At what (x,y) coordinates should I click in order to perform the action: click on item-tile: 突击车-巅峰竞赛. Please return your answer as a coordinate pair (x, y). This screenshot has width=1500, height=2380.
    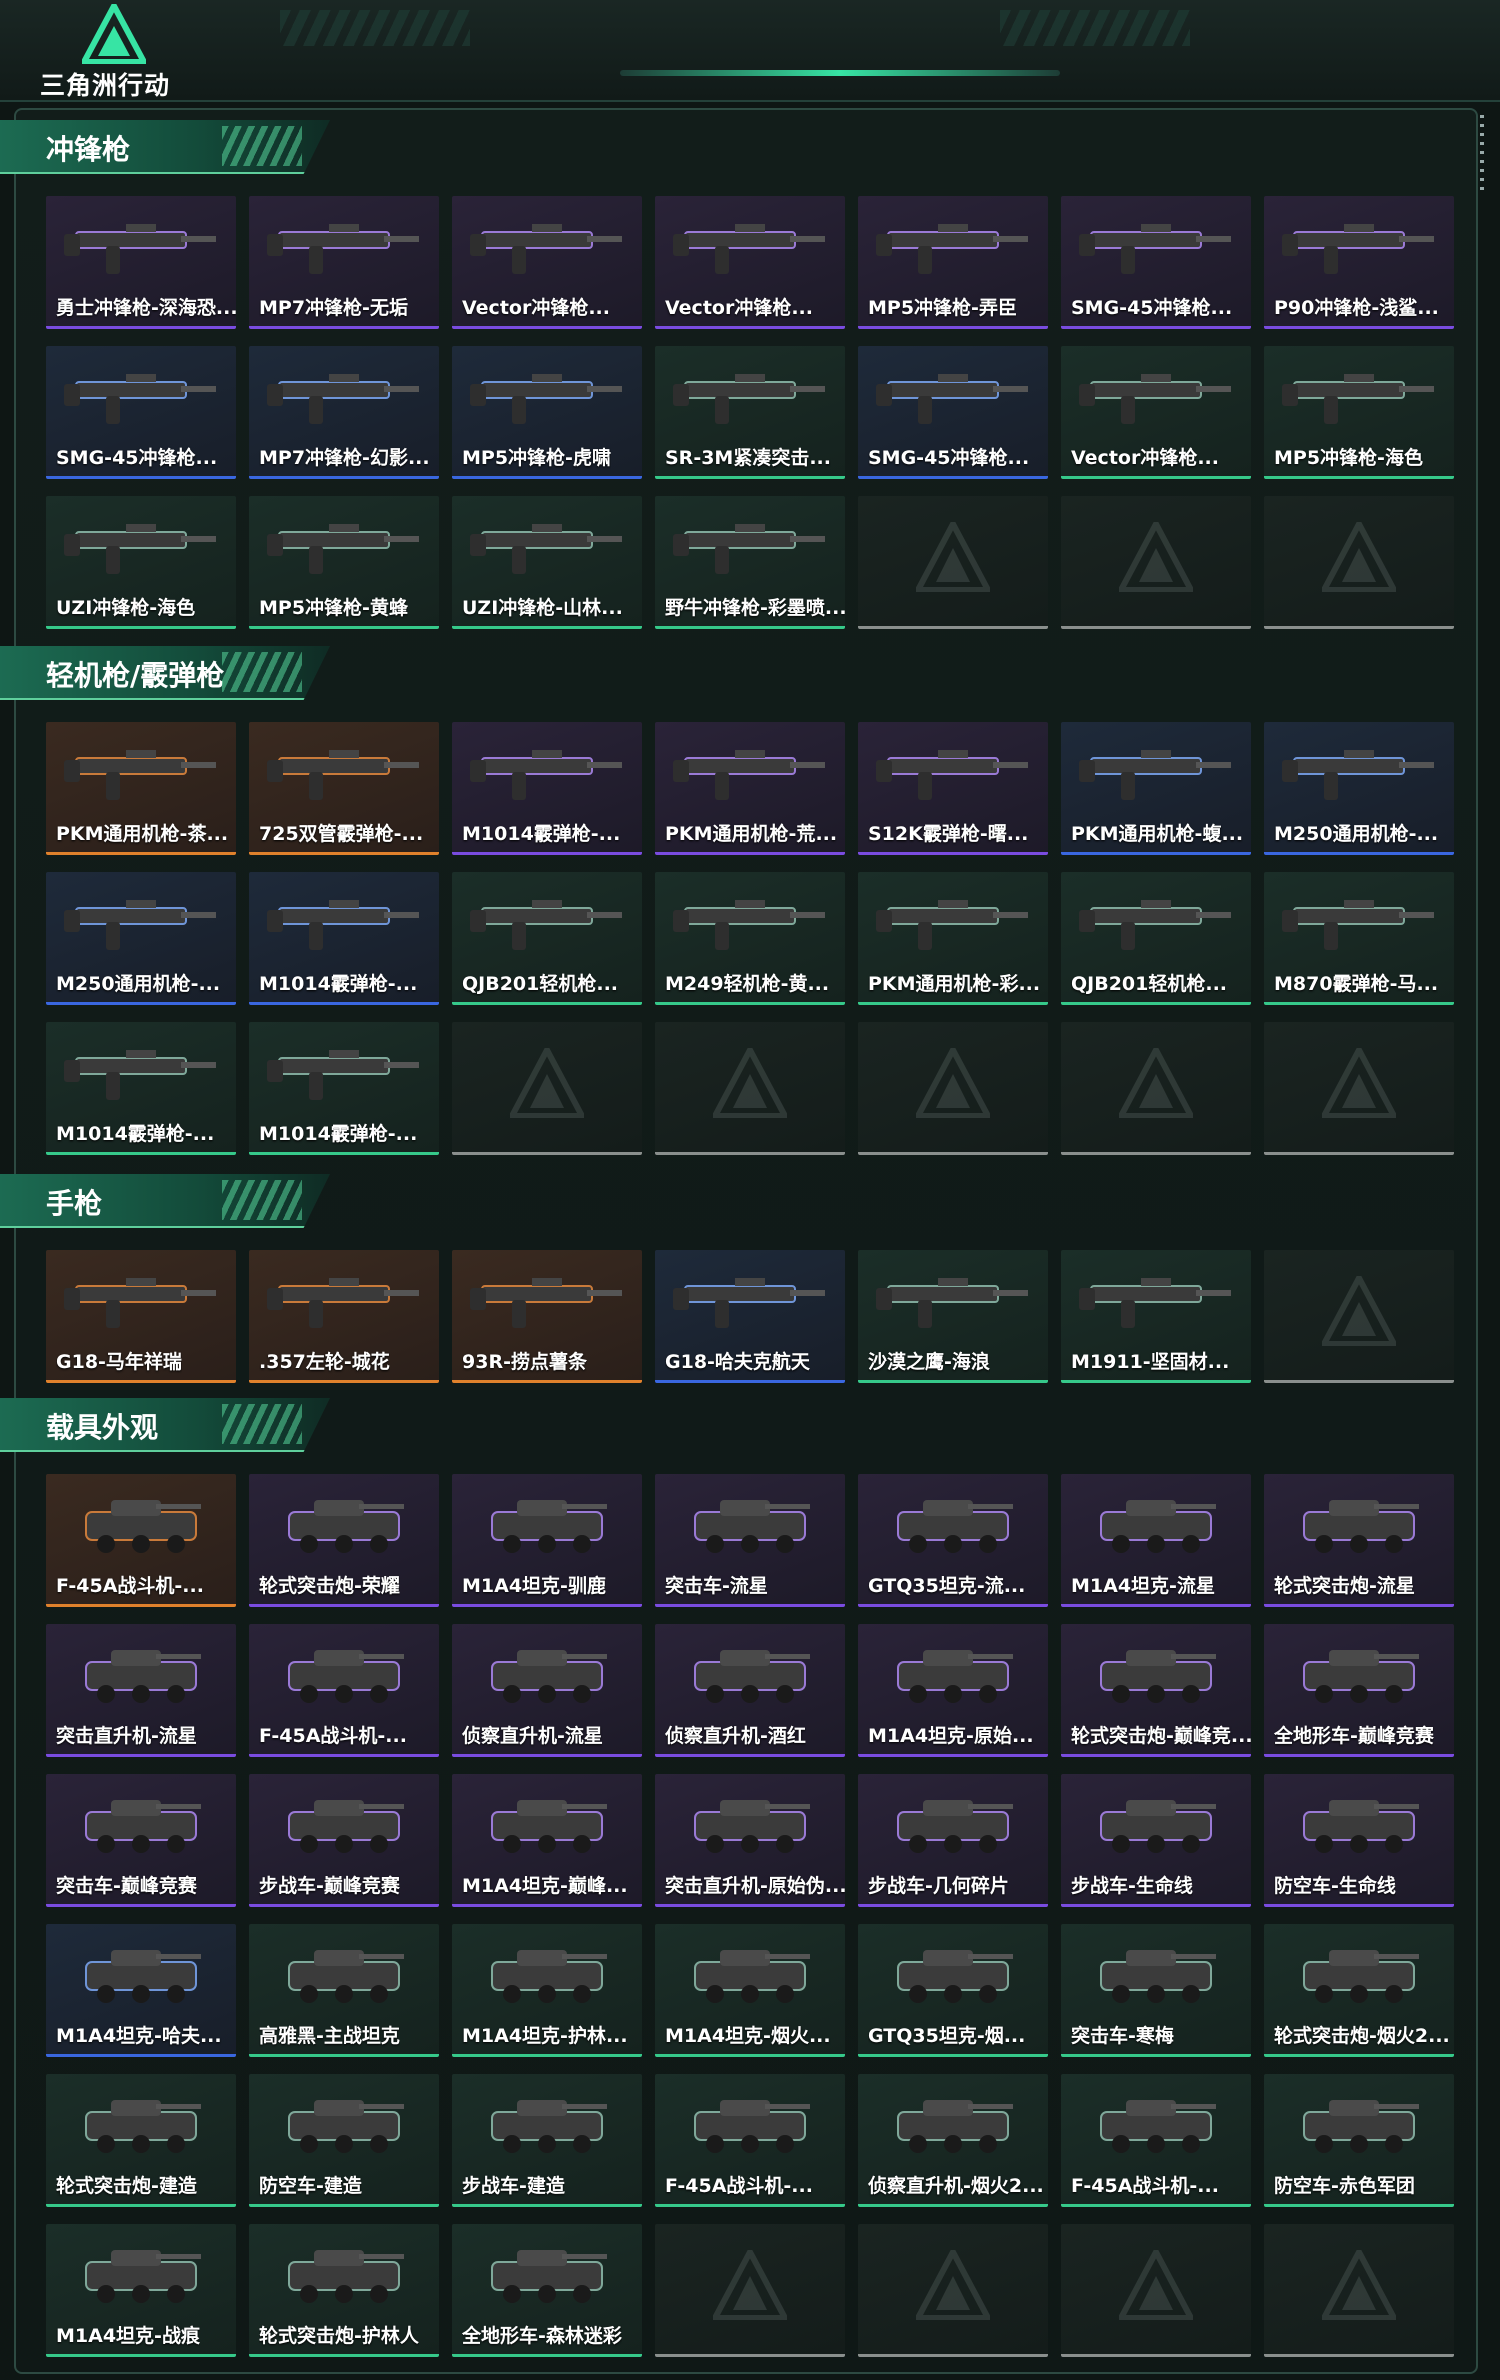
    Looking at the image, I should click on (141, 1840).